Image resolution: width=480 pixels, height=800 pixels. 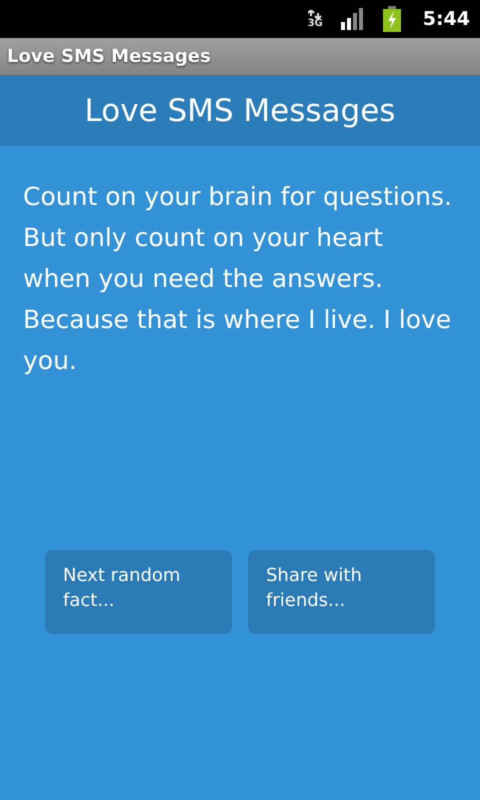 What do you see at coordinates (391, 19) in the screenshot?
I see `battery-charging-icon` at bounding box center [391, 19].